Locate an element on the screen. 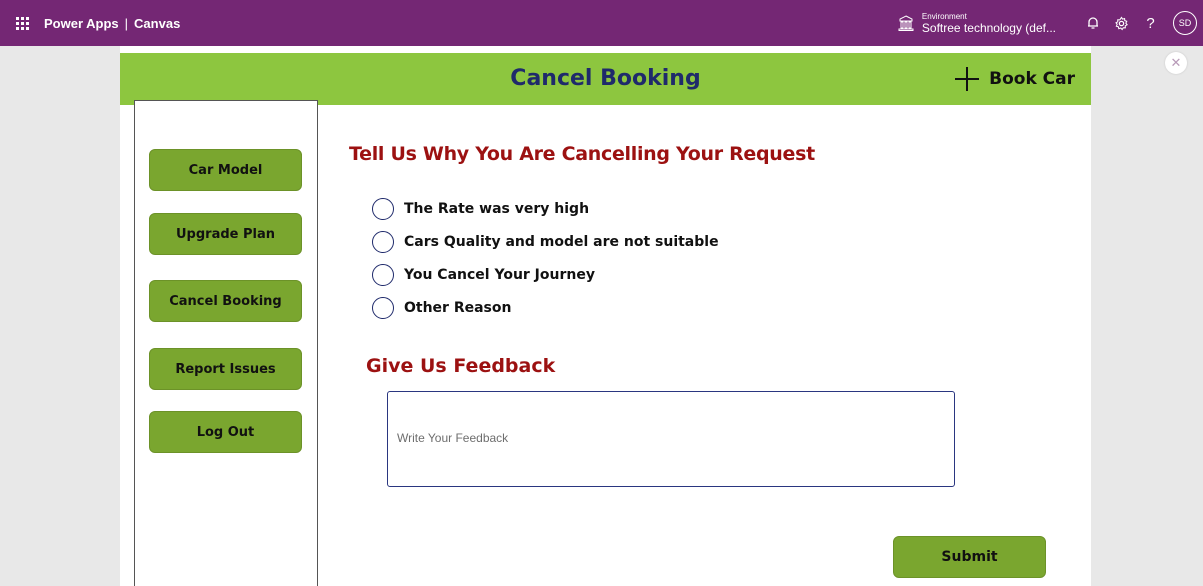 The height and width of the screenshot is (586, 1203). waffle-icon is located at coordinates (22, 23).